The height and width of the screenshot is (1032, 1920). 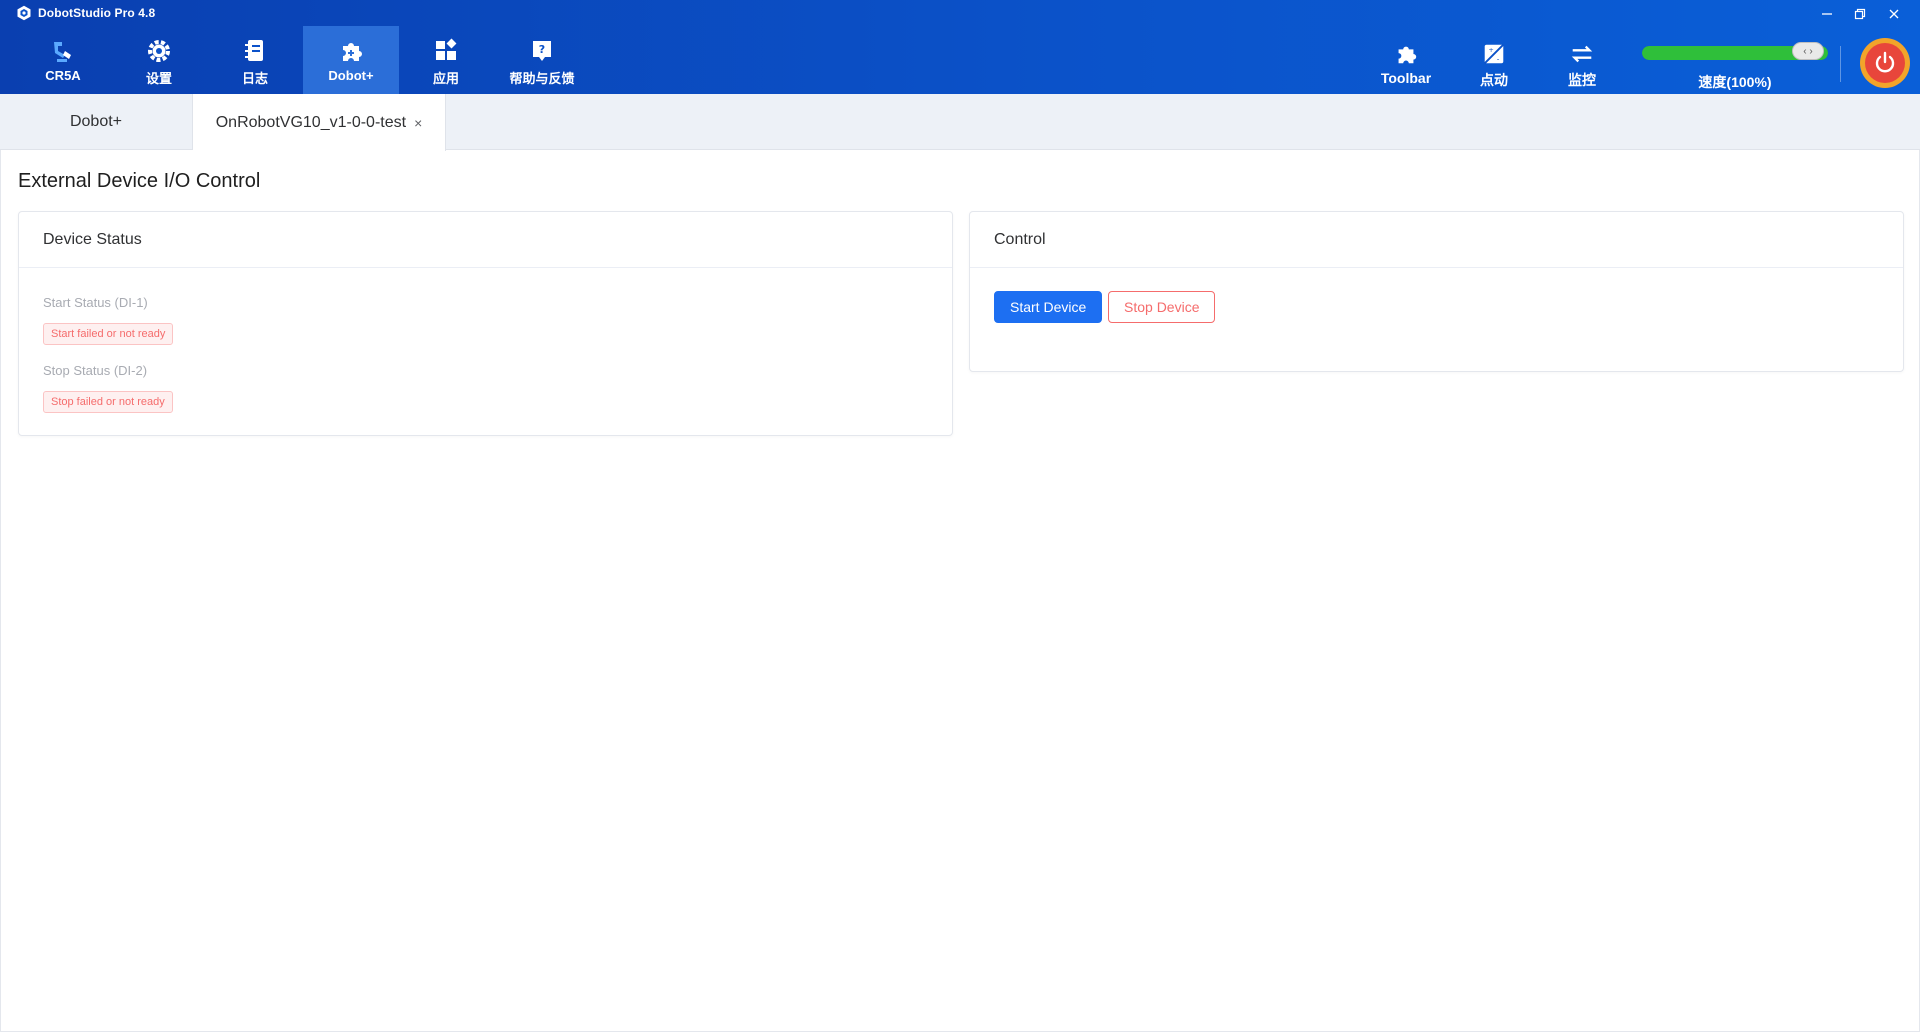 I want to click on robot-arm-icon, so click(x=62, y=52).